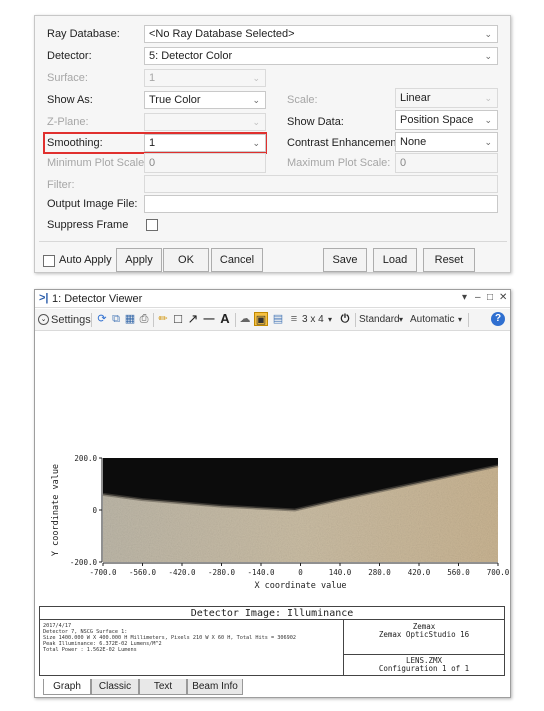  What do you see at coordinates (424, 668) in the screenshot?
I see `configuration-label: Configuration 1 of 1` at bounding box center [424, 668].